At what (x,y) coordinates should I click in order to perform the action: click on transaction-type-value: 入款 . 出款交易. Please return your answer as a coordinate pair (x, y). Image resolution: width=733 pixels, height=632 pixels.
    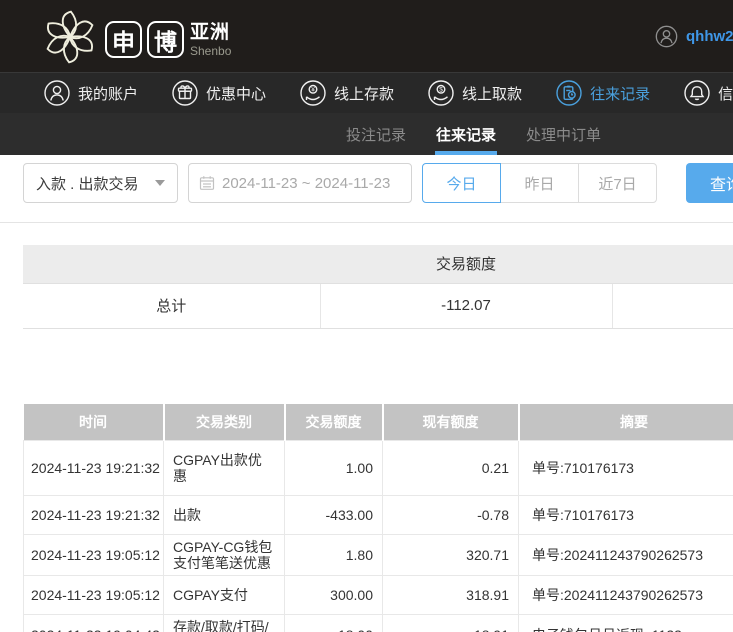
    Looking at the image, I should click on (87, 184).